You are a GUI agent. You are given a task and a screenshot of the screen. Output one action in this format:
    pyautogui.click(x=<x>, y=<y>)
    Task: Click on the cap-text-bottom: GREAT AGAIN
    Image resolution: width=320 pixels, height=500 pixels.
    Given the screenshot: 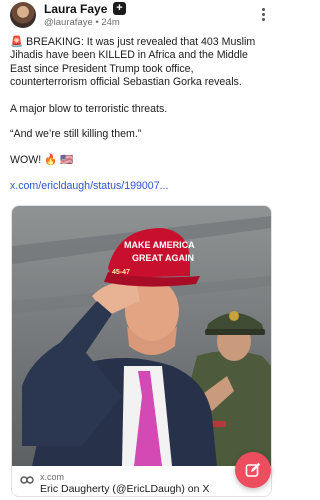 What is the action you would take?
    pyautogui.click(x=163, y=258)
    